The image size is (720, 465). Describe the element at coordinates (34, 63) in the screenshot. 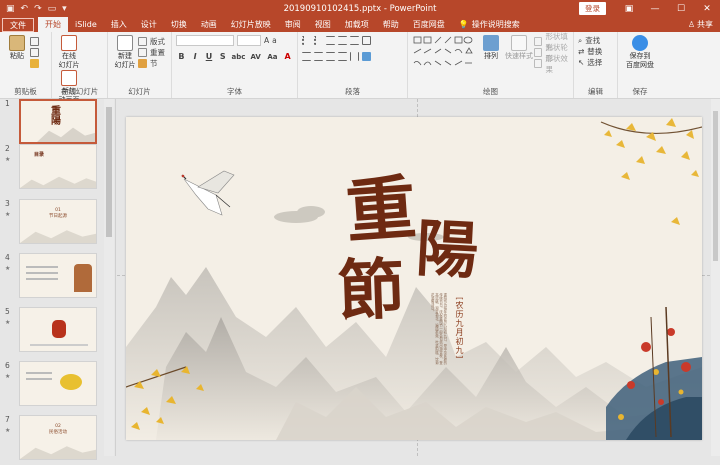

I see `format-painter-icon` at that location.